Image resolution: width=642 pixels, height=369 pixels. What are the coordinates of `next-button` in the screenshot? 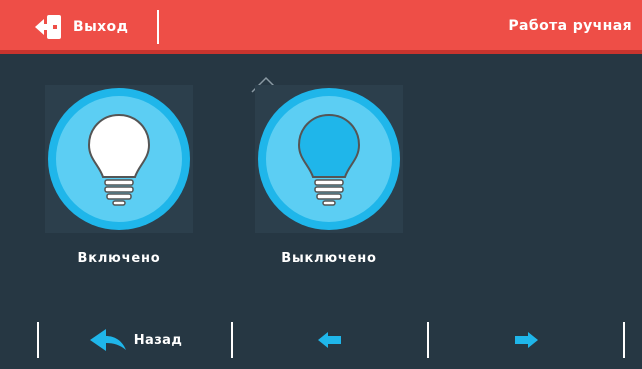 It's located at (526, 340).